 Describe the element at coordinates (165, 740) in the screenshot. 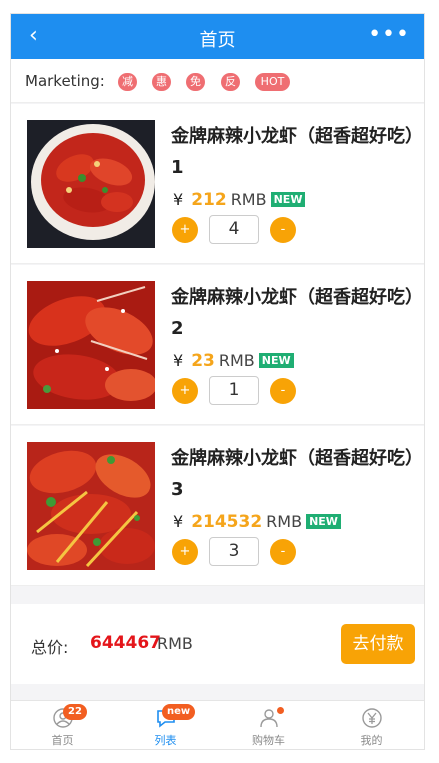

I see `tab-label: 列表` at that location.